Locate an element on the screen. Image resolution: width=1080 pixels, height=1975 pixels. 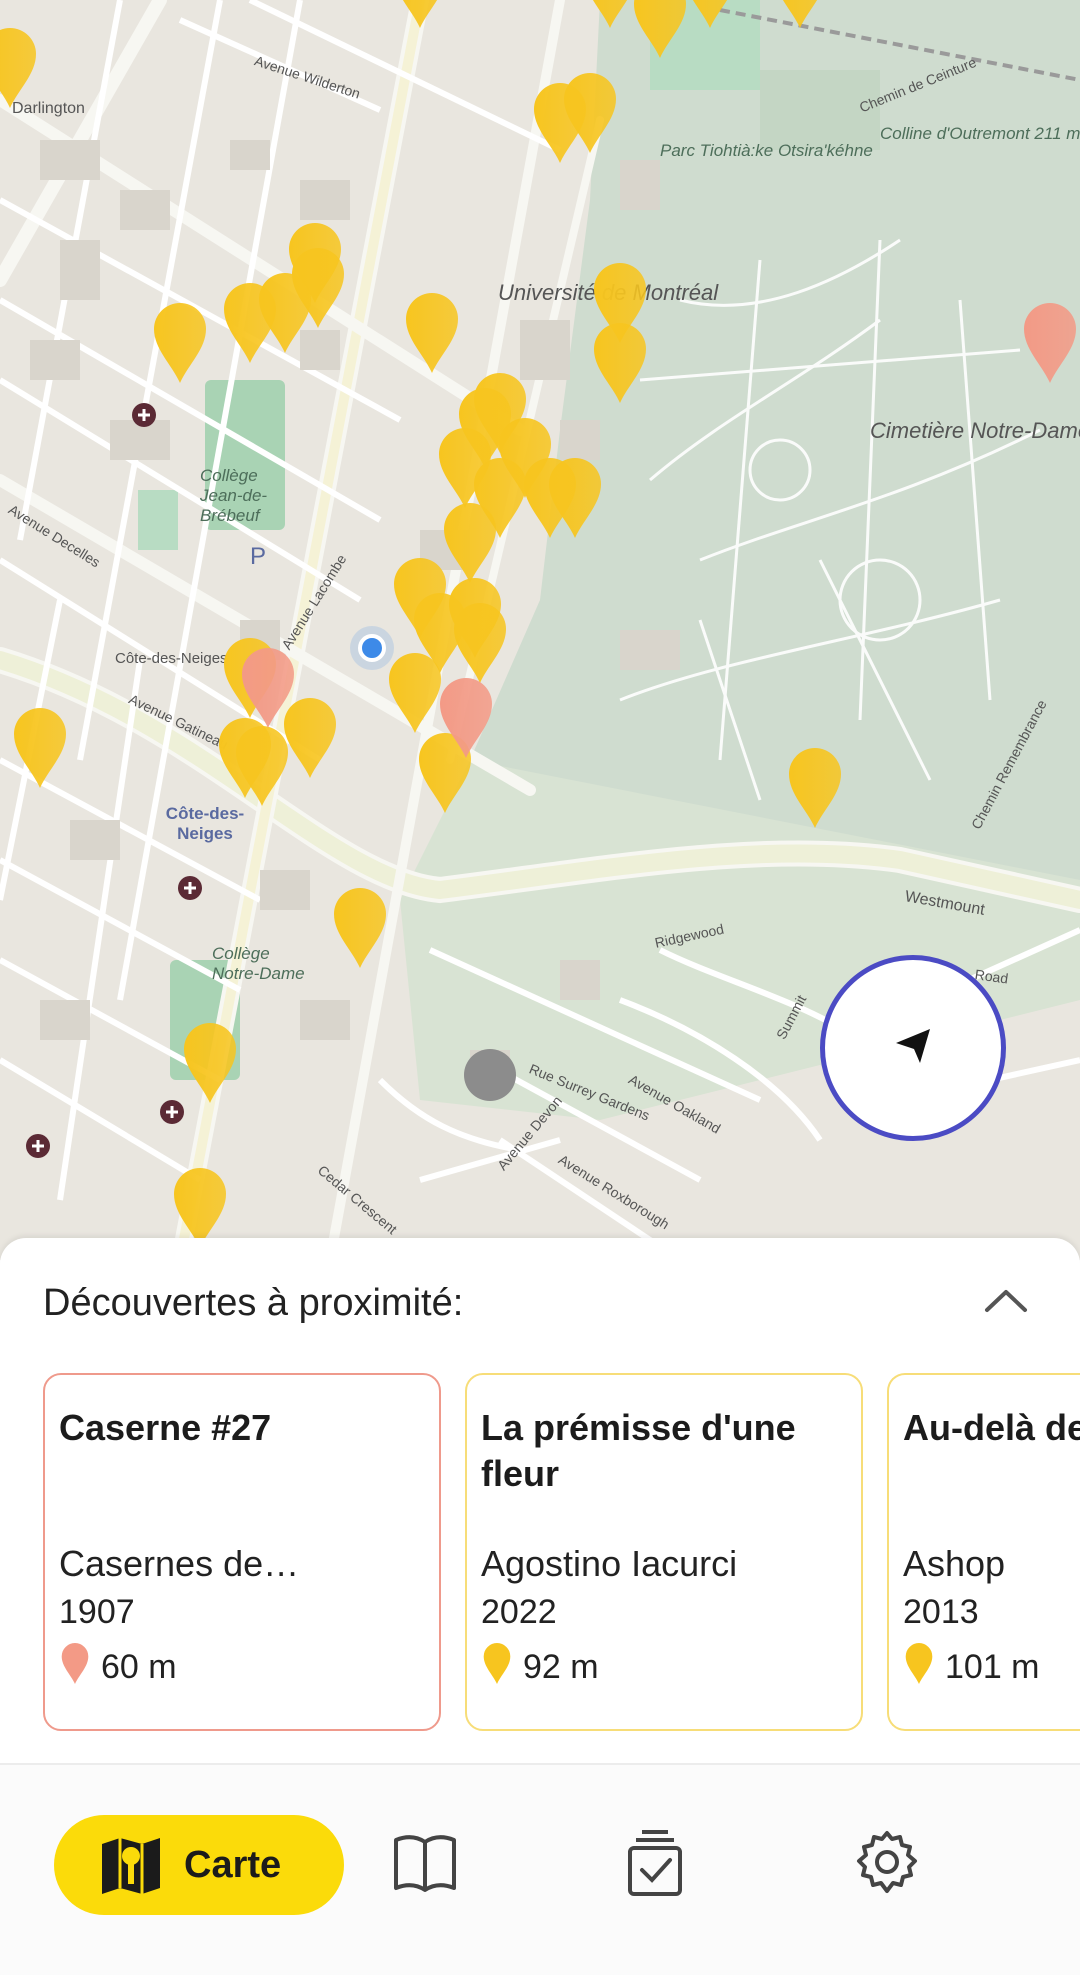
locate-me-button is located at coordinates (913, 1048).